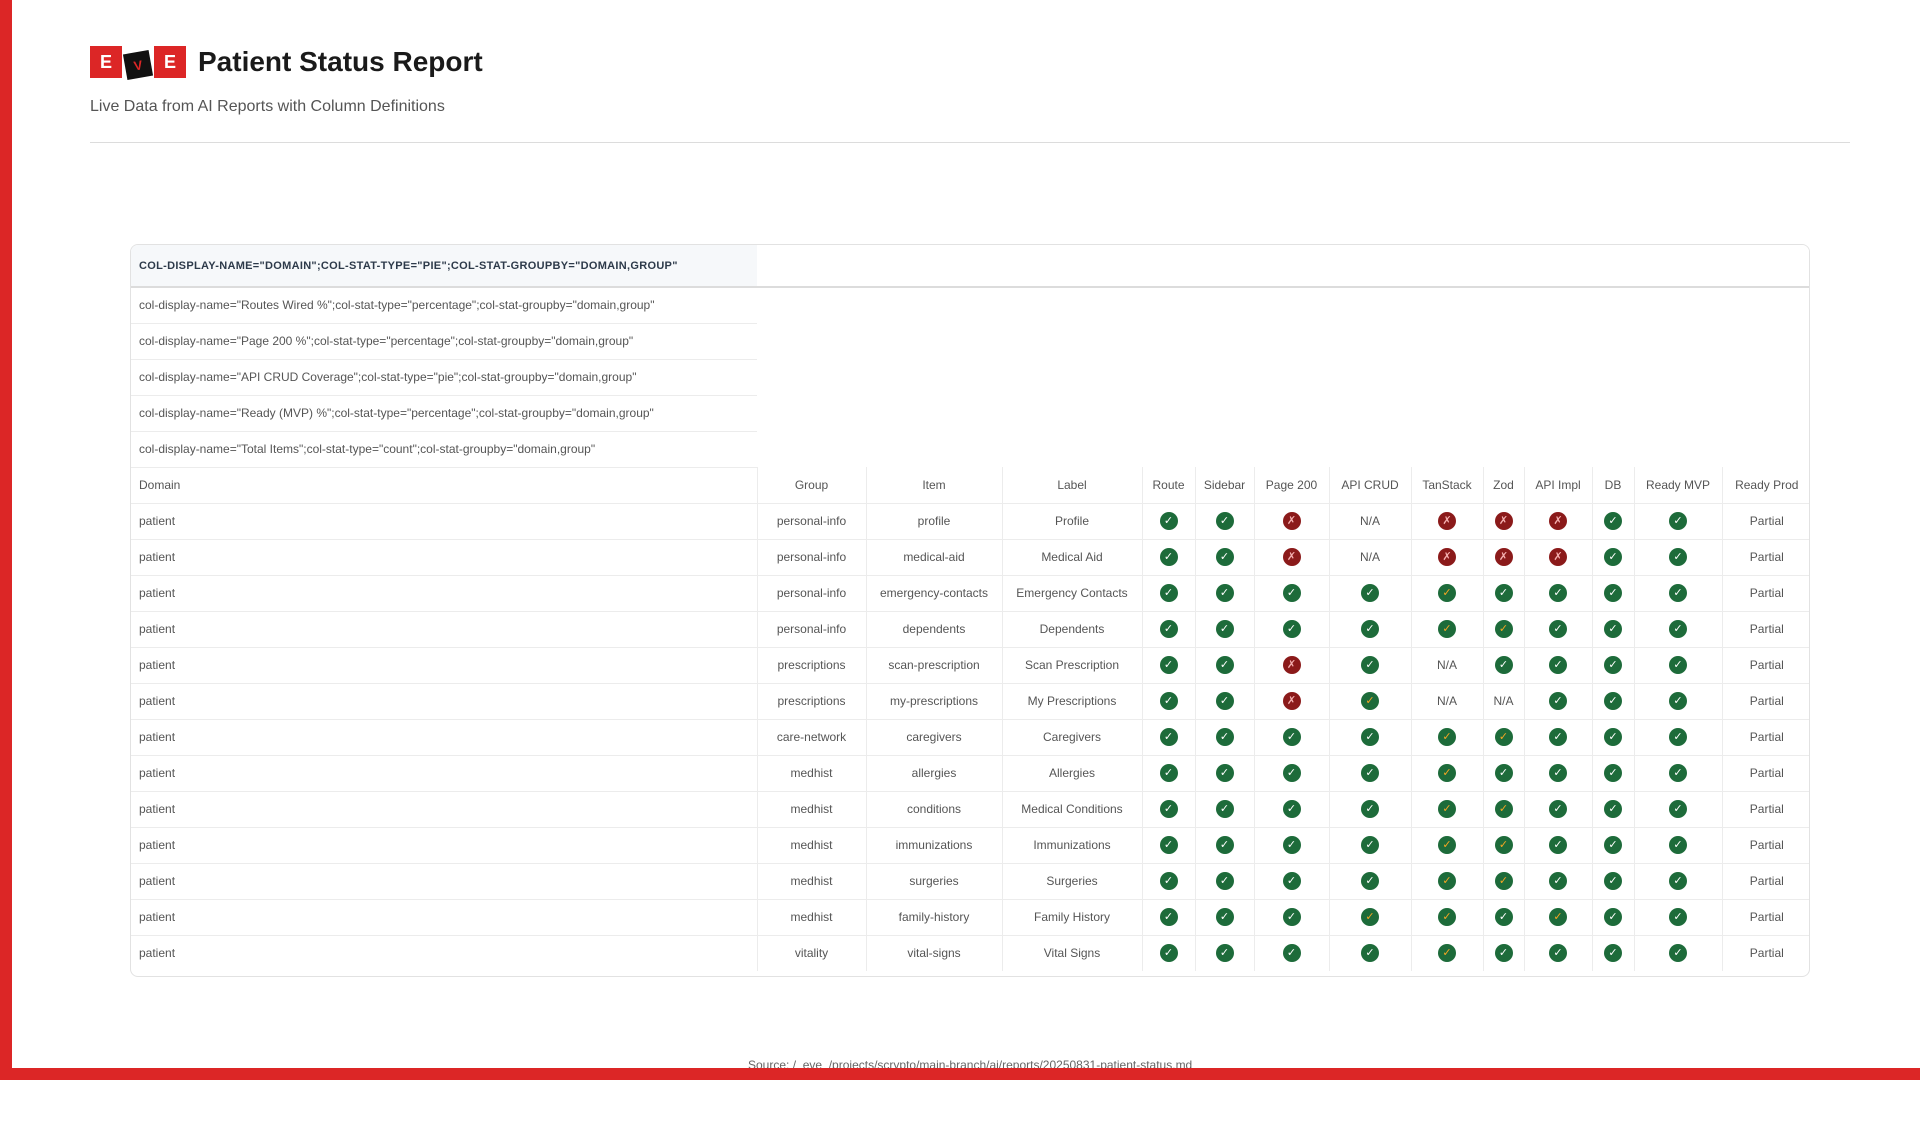 The image size is (1920, 1136). I want to click on column-header: DB, so click(1613, 485).